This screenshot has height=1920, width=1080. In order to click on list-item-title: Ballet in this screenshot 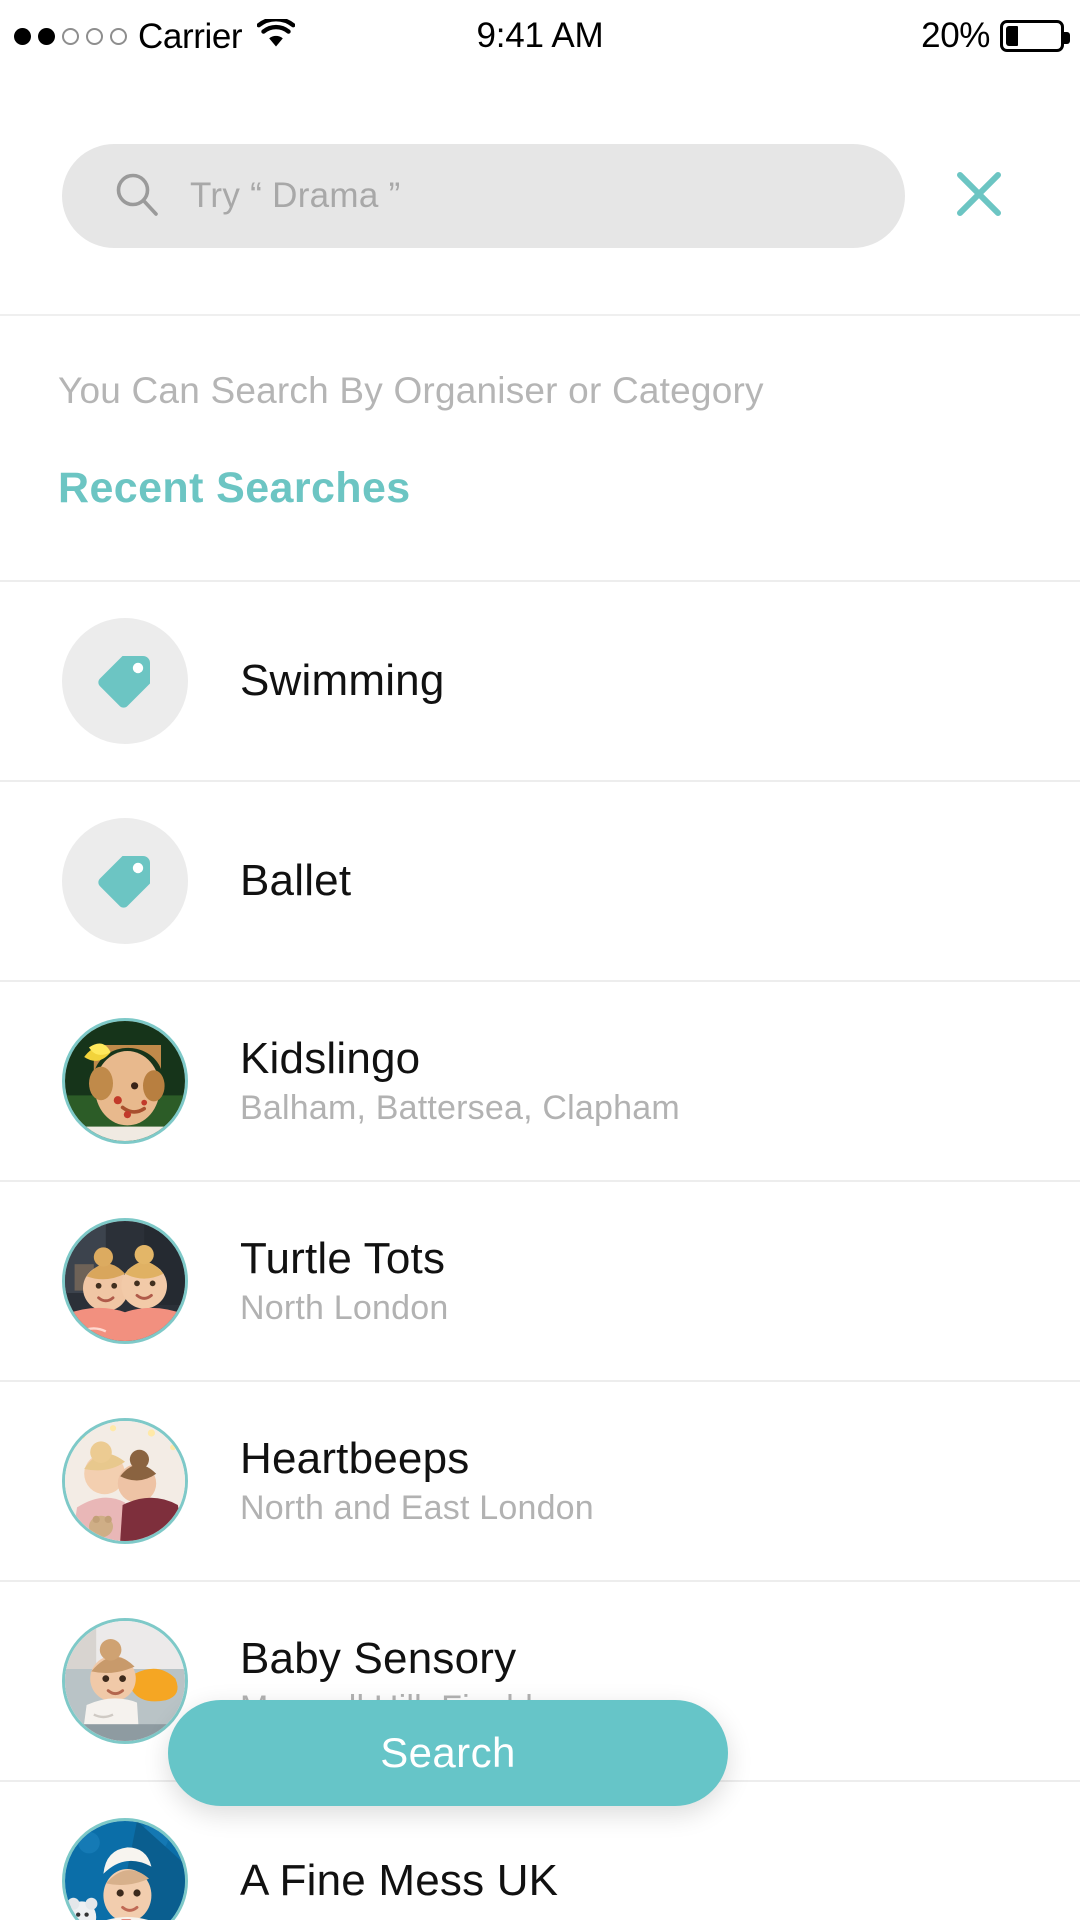, I will do `click(296, 880)`.